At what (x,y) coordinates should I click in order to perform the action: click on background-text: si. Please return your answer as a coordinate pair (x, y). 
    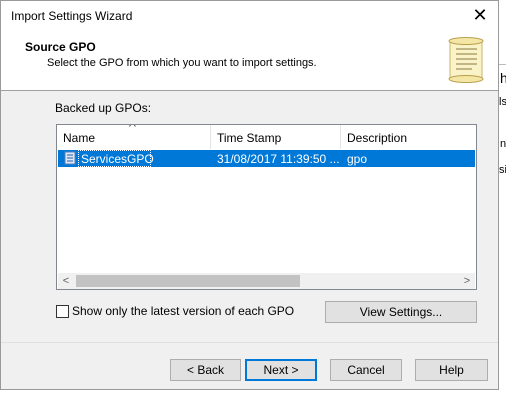
    Looking at the image, I should click on (502, 170).